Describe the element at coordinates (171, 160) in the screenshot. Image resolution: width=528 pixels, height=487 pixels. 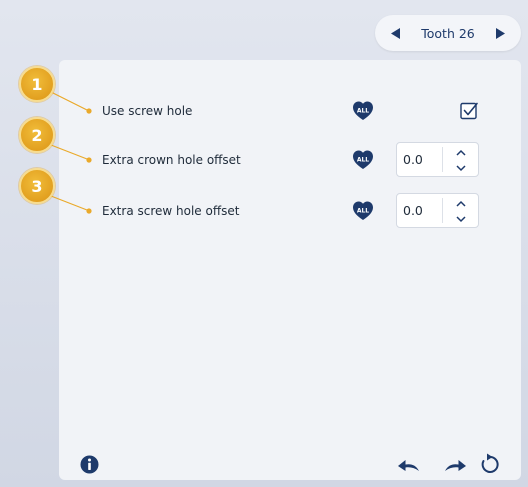
I see `extra-crown-hole-offset-label: Extra crown hole offset` at that location.